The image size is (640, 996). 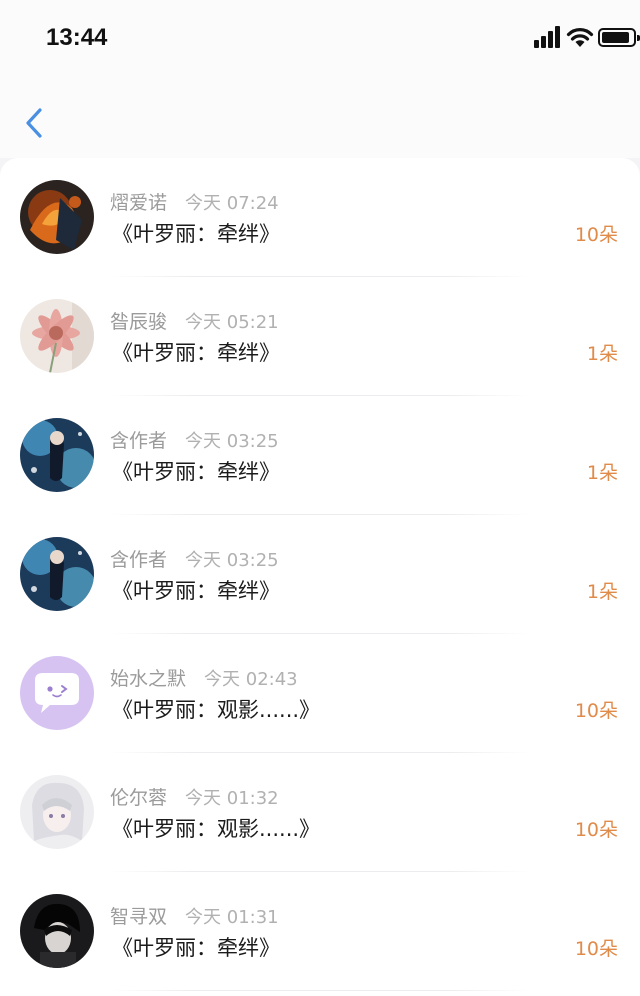 What do you see at coordinates (320, 336) in the screenshot?
I see `list-item: 昝辰骏 今天 05:21 《叶罗丽：牵绊》 1朵` at bounding box center [320, 336].